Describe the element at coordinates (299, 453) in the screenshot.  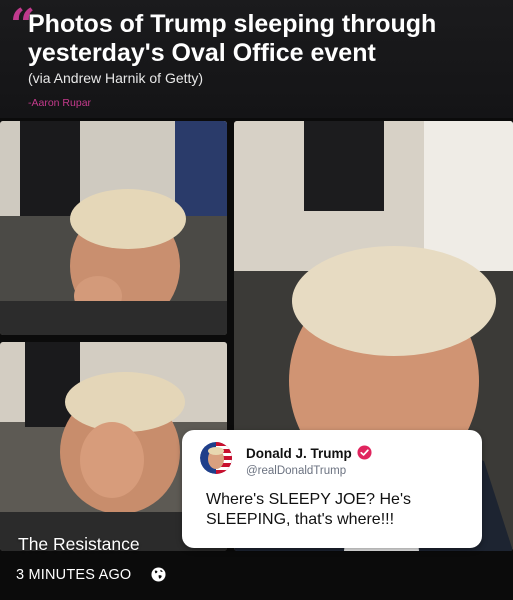
I see `tweet-display-name: Donald J. Trump` at that location.